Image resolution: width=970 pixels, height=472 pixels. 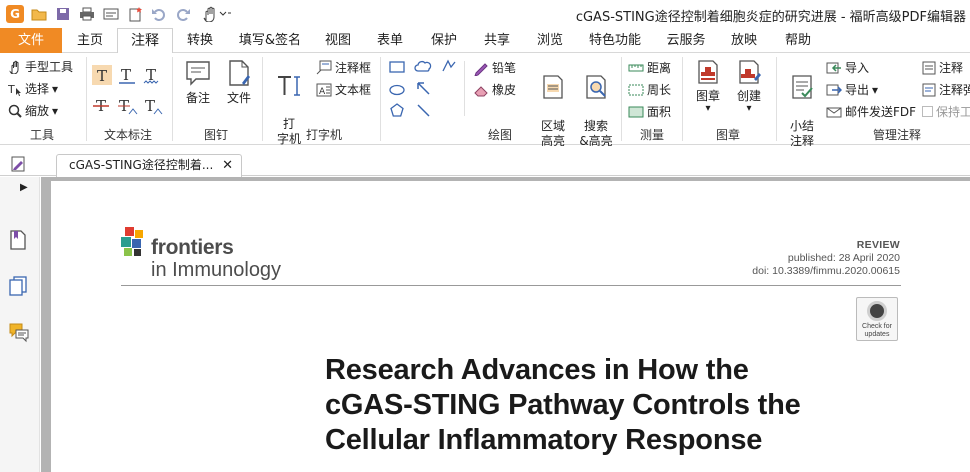 What do you see at coordinates (537, 370) in the screenshot?
I see `article-title-line: Research Advances in How the` at bounding box center [537, 370].